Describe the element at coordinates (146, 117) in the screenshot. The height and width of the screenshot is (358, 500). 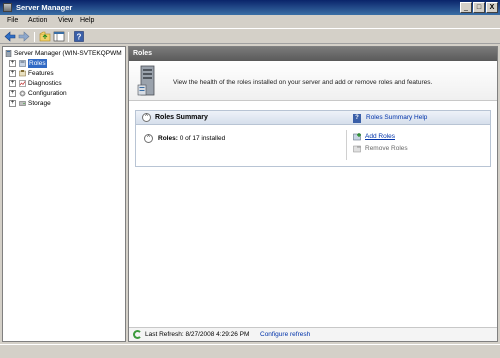
I see `collapse-summary-button: ^` at that location.